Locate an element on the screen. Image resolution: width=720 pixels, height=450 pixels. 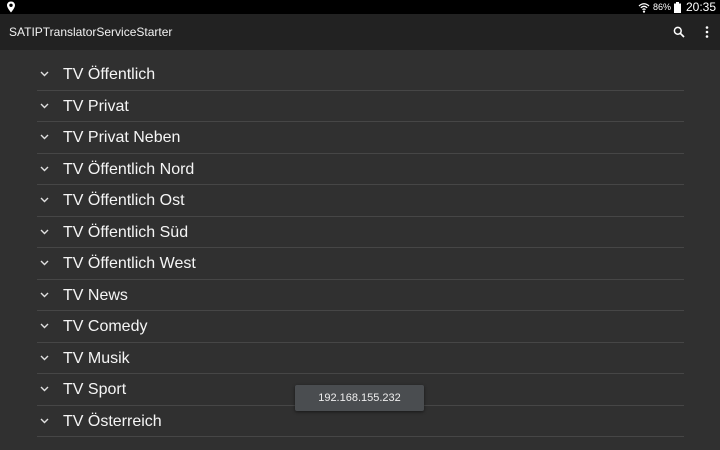
wifi-icon is located at coordinates (644, 7).